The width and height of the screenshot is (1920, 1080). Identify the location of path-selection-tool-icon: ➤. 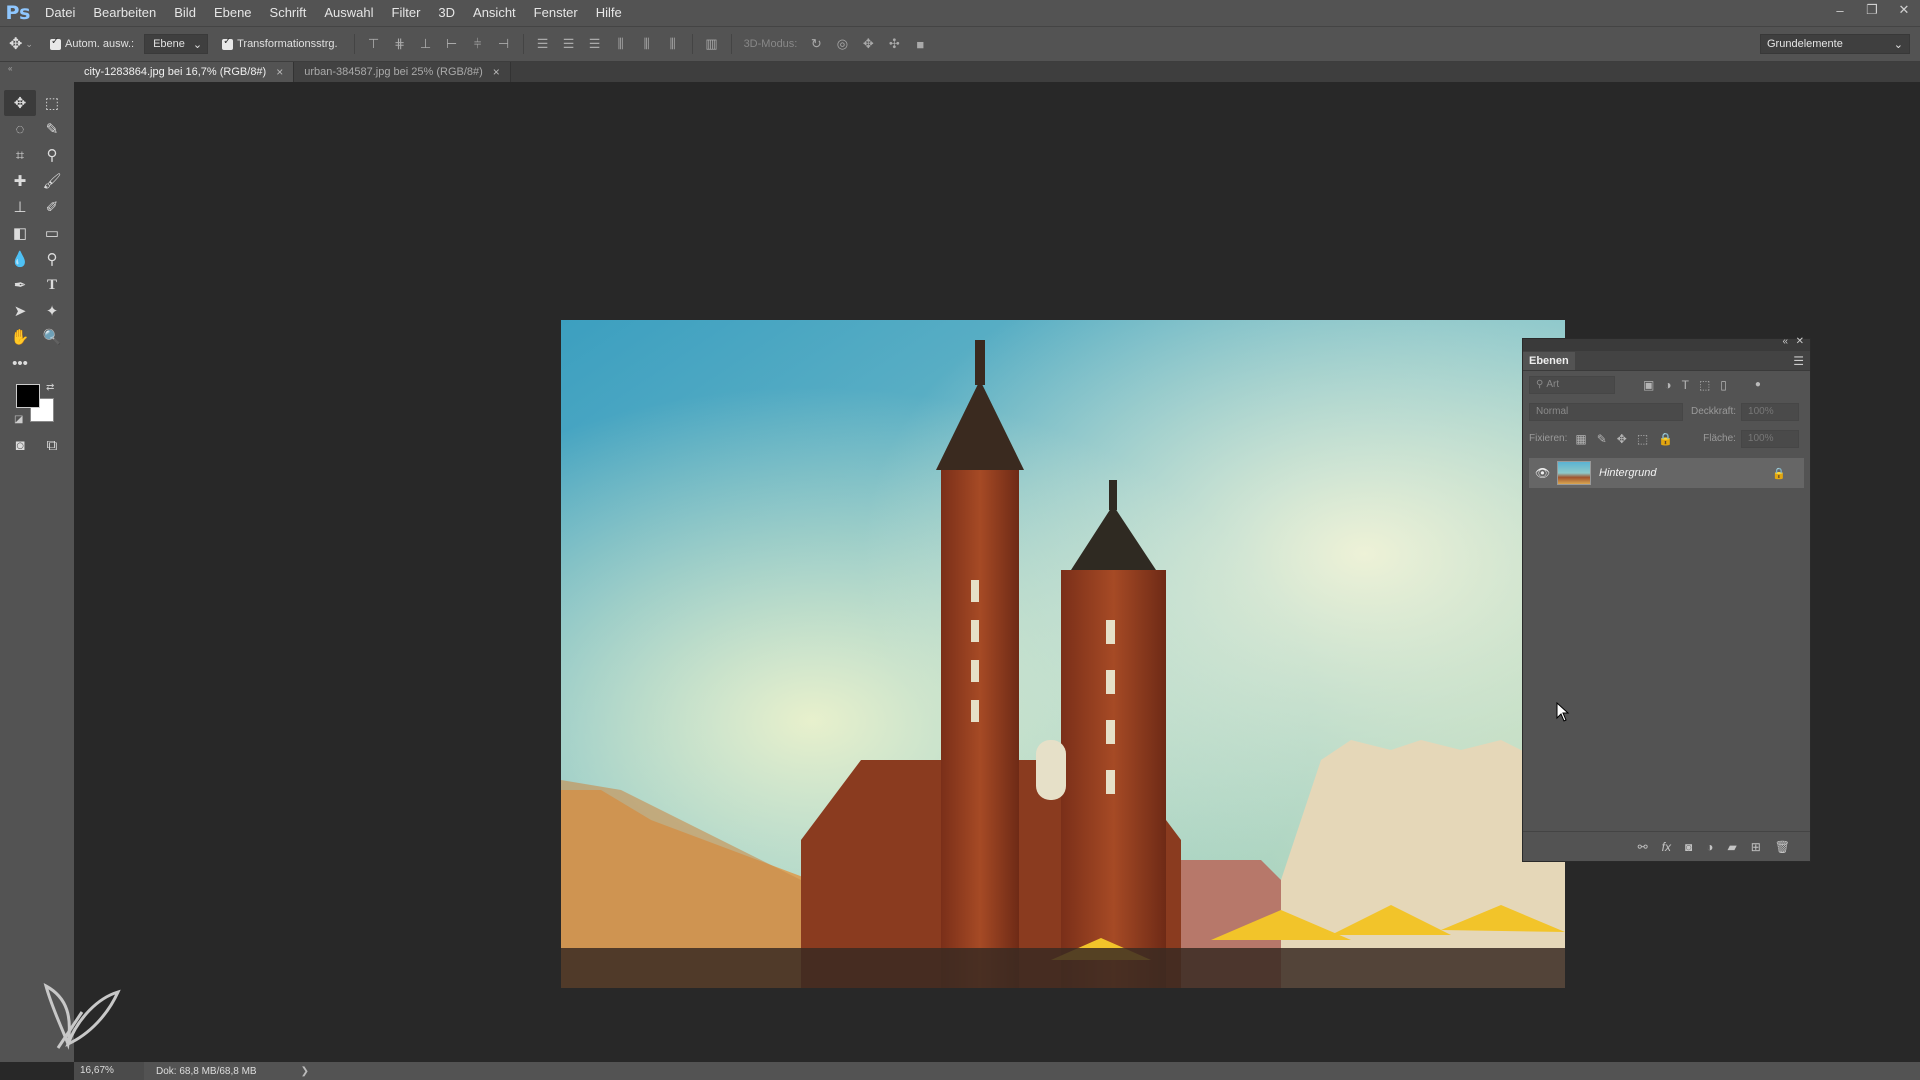
(20, 311).